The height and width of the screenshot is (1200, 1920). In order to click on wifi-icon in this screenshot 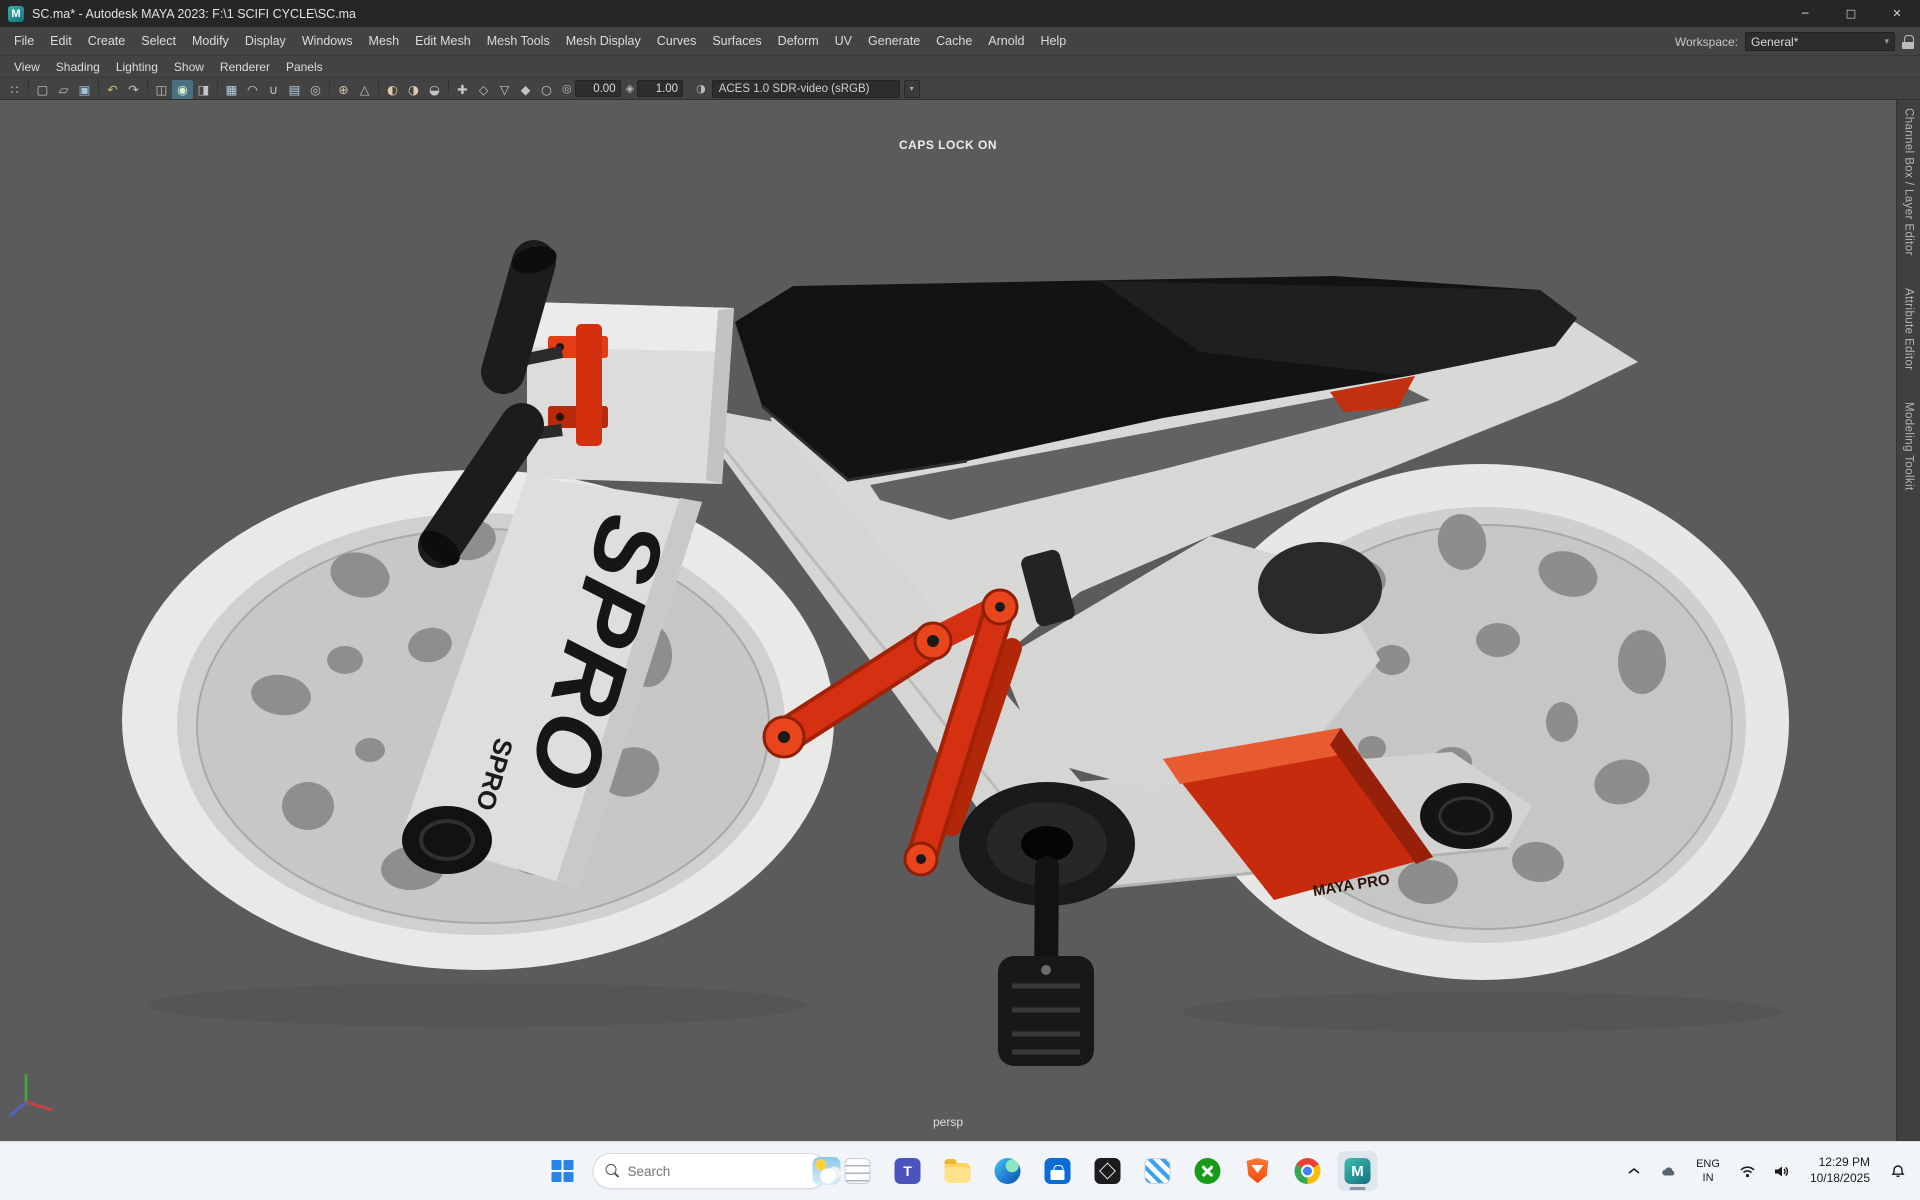, I will do `click(1747, 1171)`.